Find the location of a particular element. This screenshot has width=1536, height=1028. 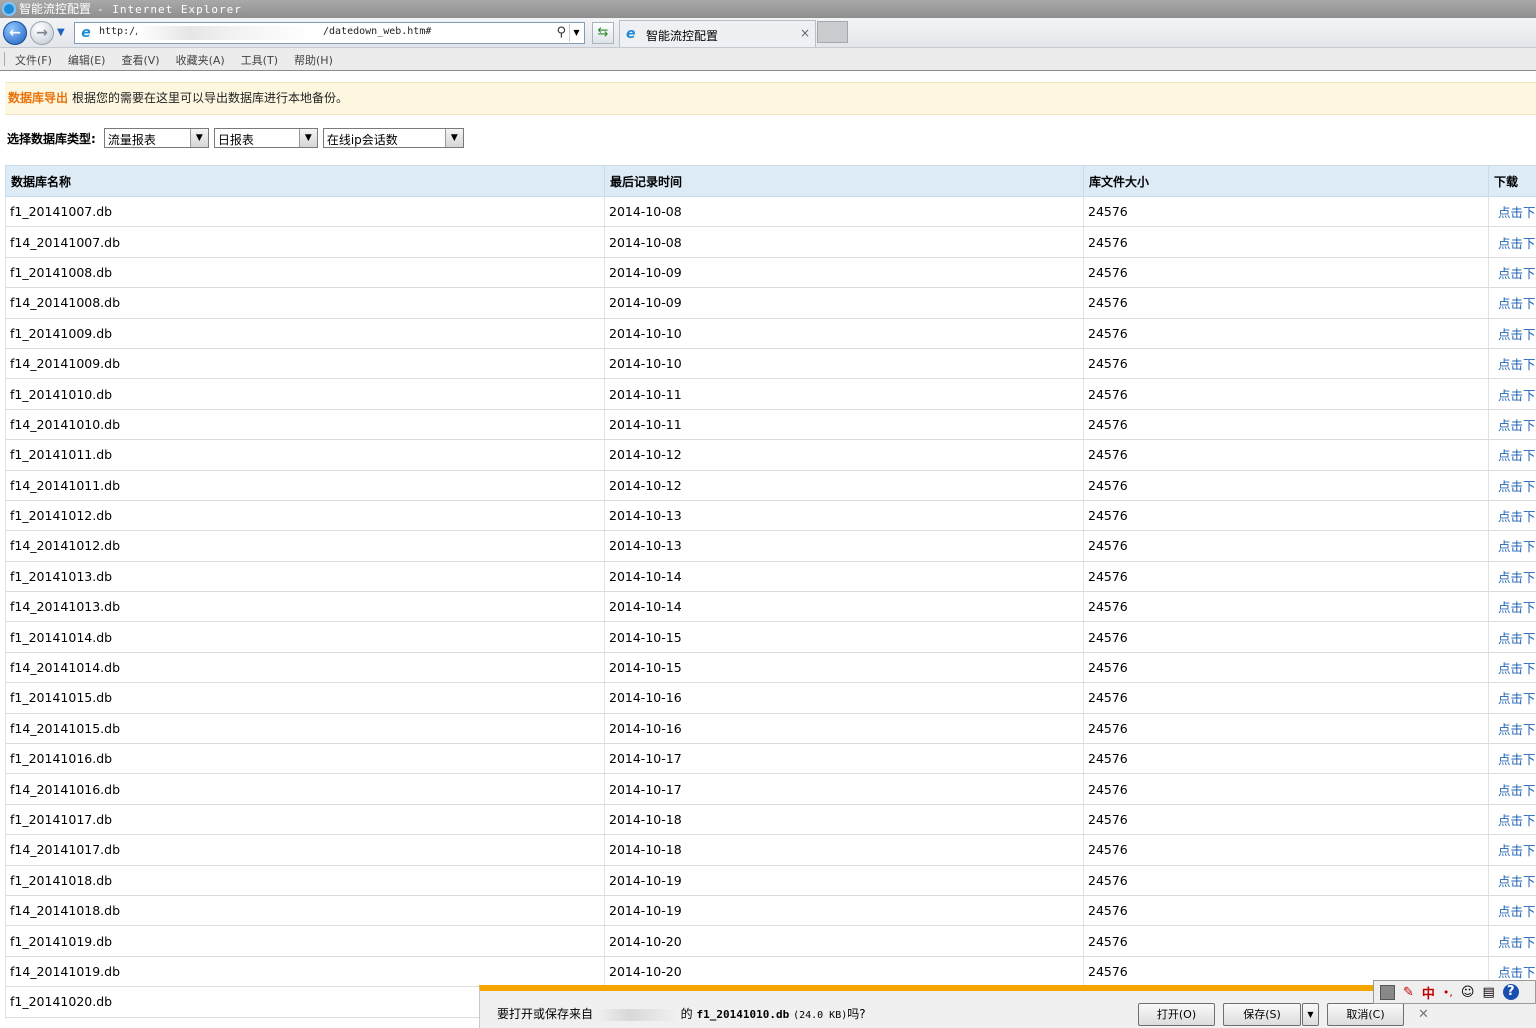

ime-keyboard-icon: ▤ is located at coordinates (1488, 992).